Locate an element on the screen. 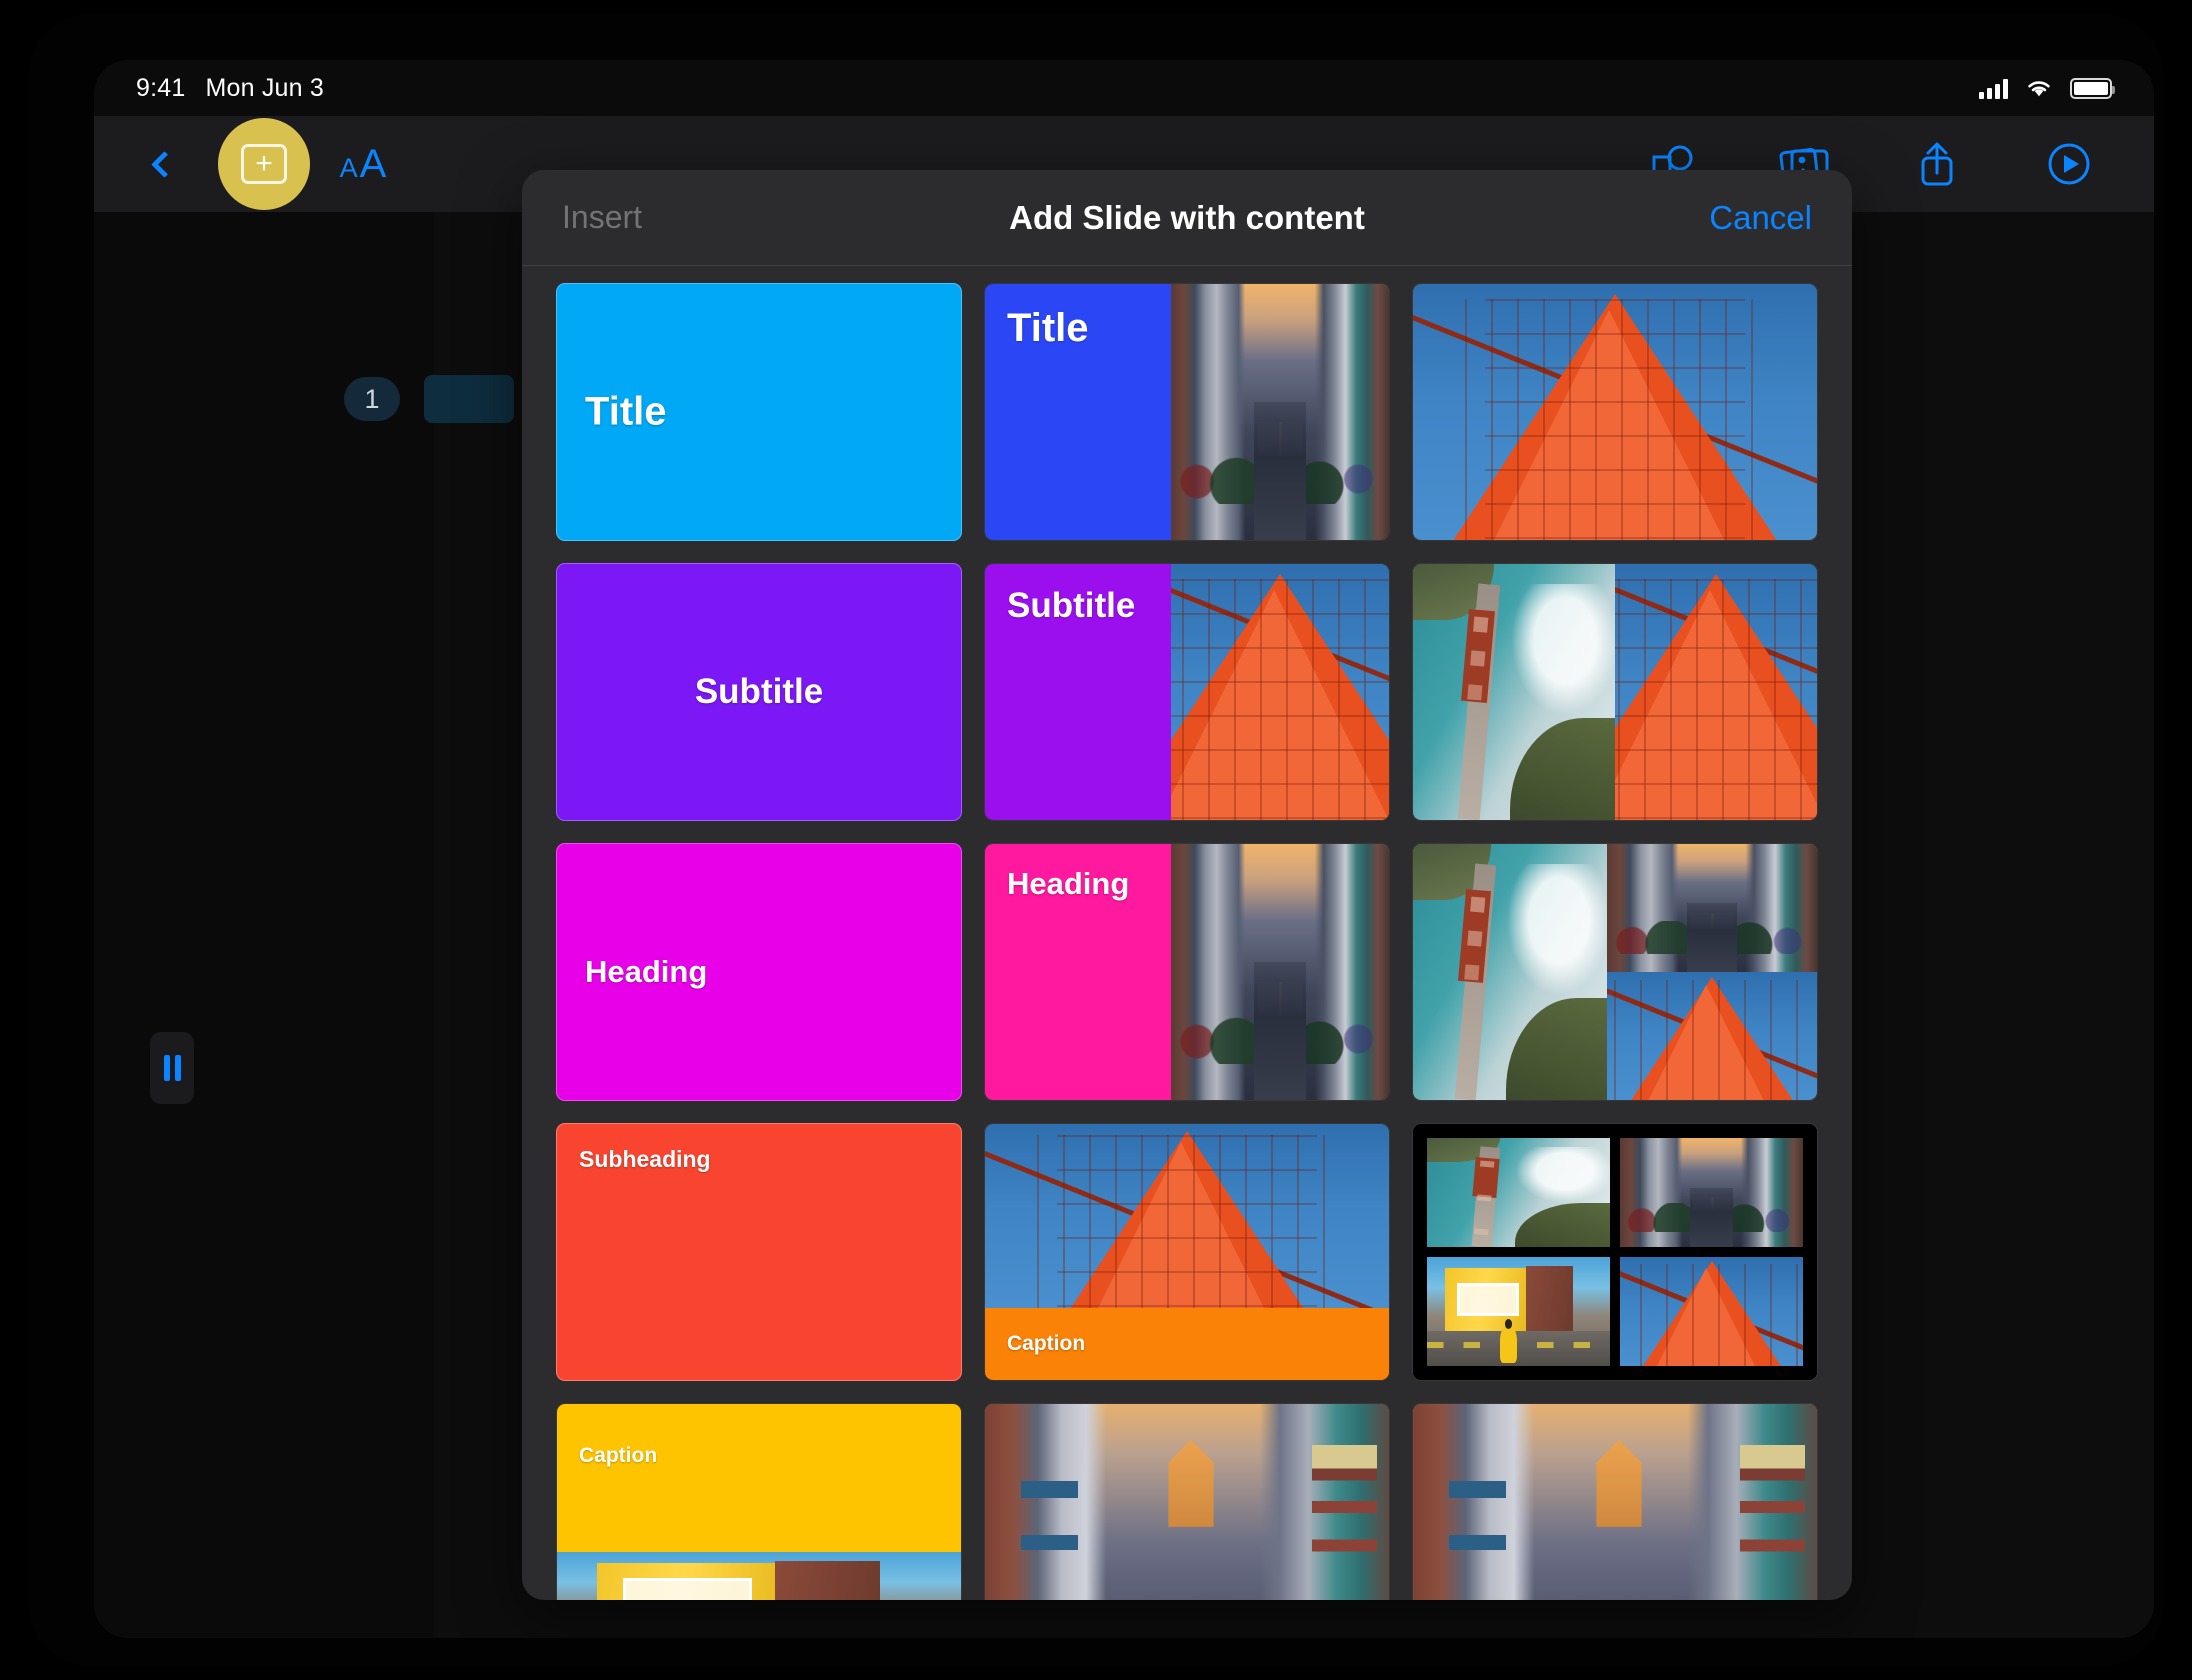  modal-title: Add Slide with content is located at coordinates (1187, 217).